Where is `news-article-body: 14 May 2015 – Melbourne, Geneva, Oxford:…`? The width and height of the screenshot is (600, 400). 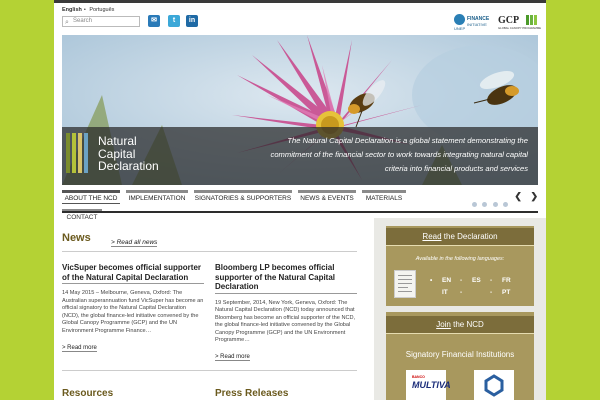 news-article-body: 14 May 2015 – Melbourne, Geneva, Oxford:… is located at coordinates (133, 312).